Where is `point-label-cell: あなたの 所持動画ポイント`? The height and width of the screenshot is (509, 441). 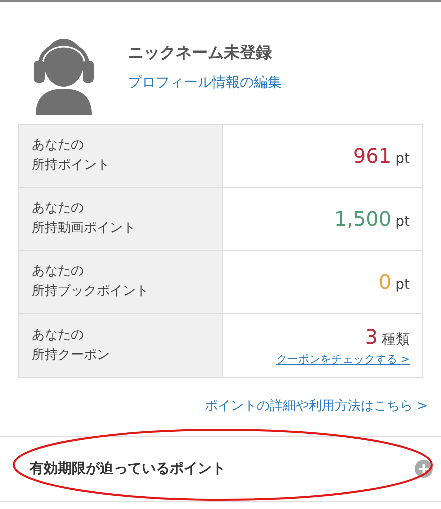 point-label-cell: あなたの 所持動画ポイント is located at coordinates (121, 219).